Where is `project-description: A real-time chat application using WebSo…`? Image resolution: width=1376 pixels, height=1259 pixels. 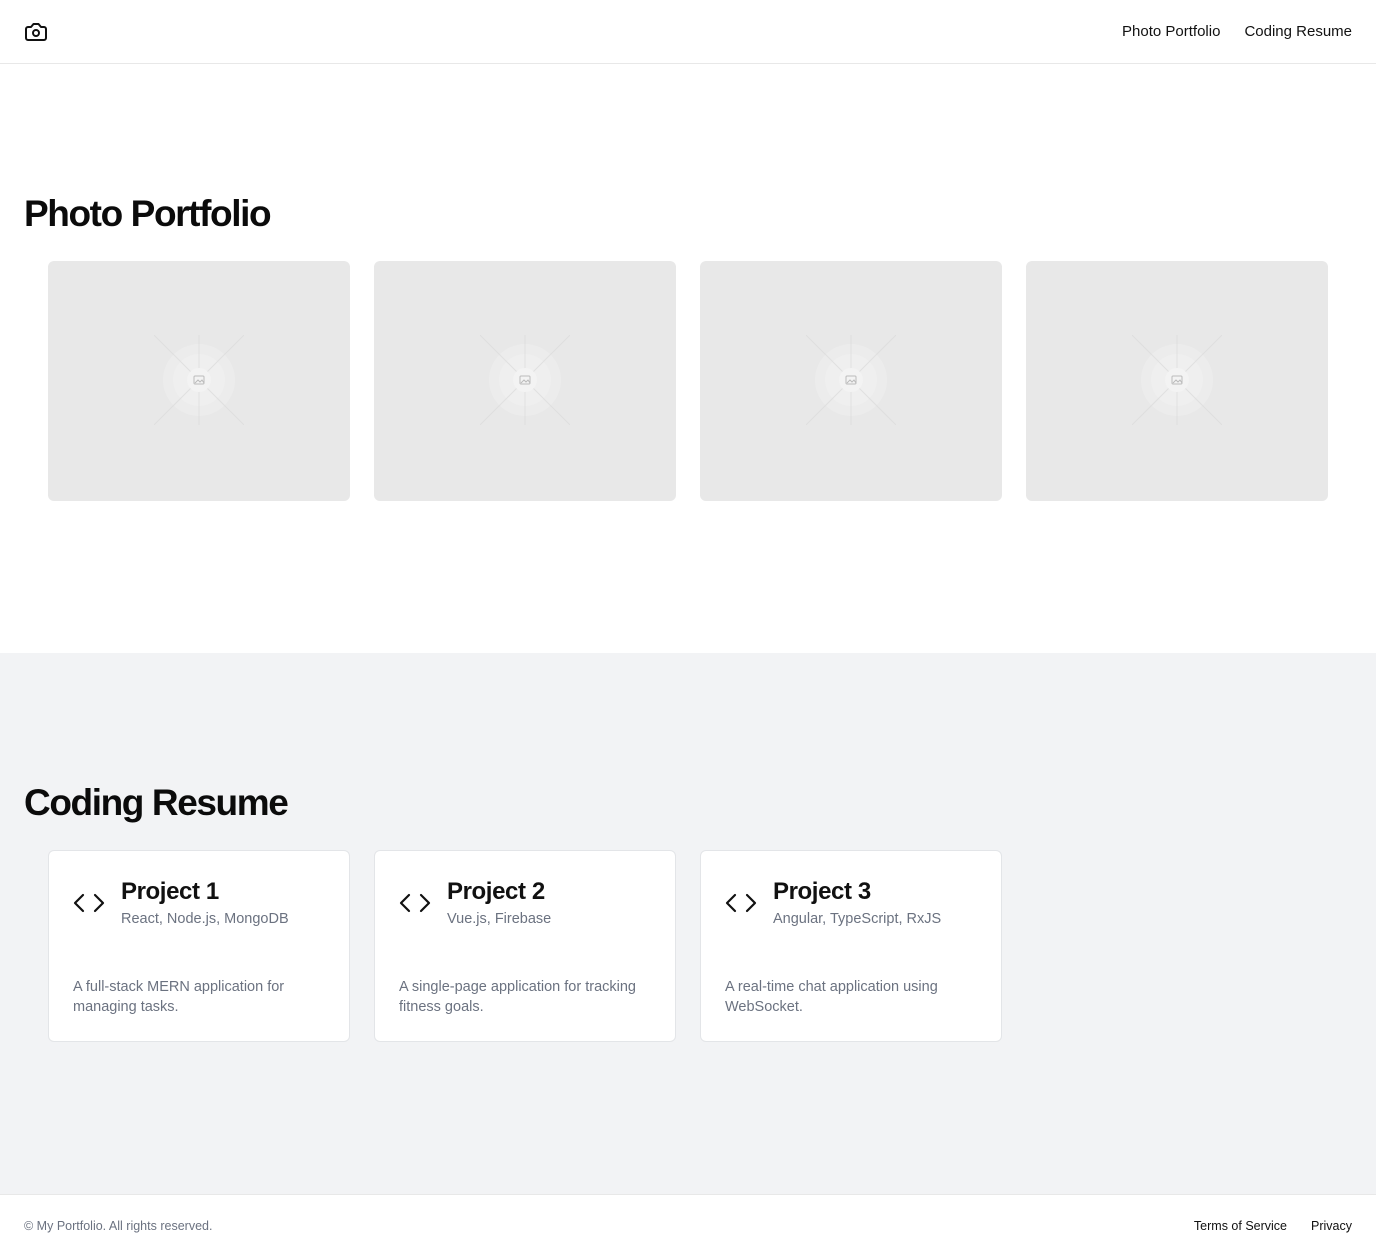
project-description: A real-time chat application using WebSo… is located at coordinates (831, 997).